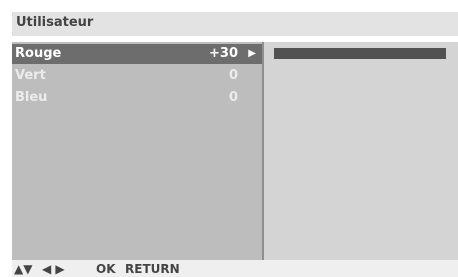 The image size is (458, 277). What do you see at coordinates (106, 269) in the screenshot?
I see `ok-hint: OK` at bounding box center [106, 269].